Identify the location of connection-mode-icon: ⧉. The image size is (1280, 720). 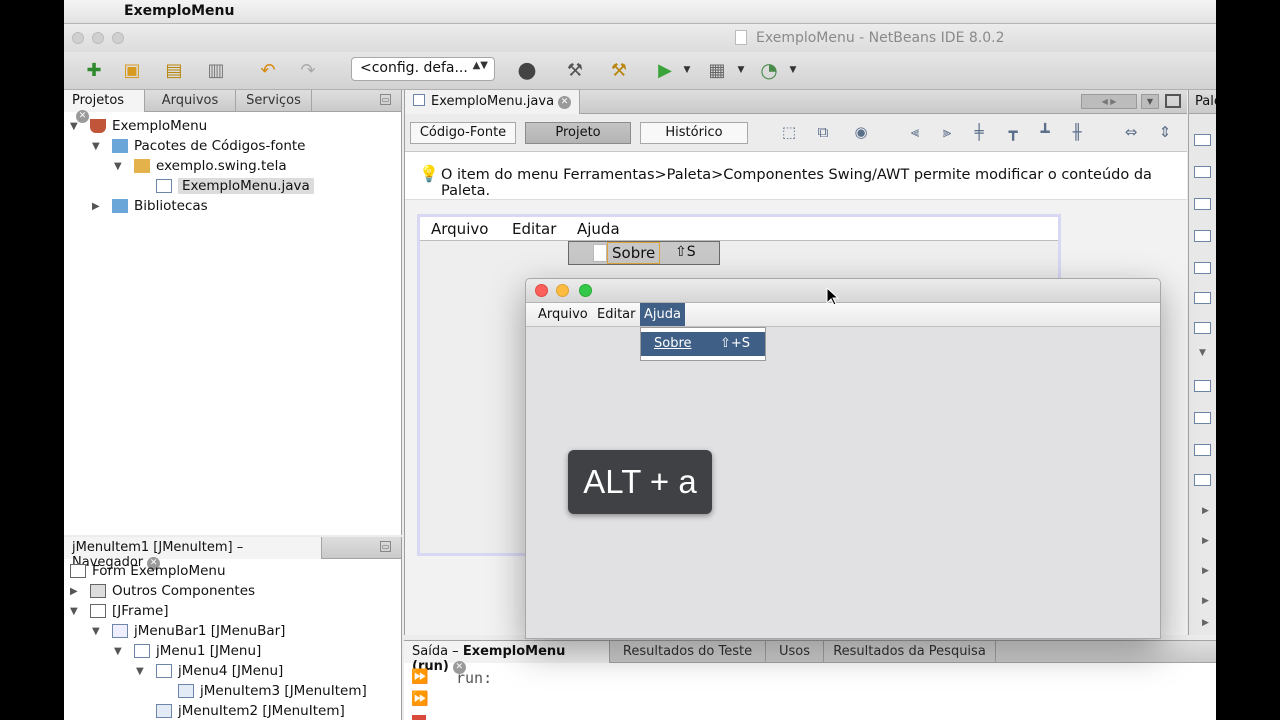
(823, 133).